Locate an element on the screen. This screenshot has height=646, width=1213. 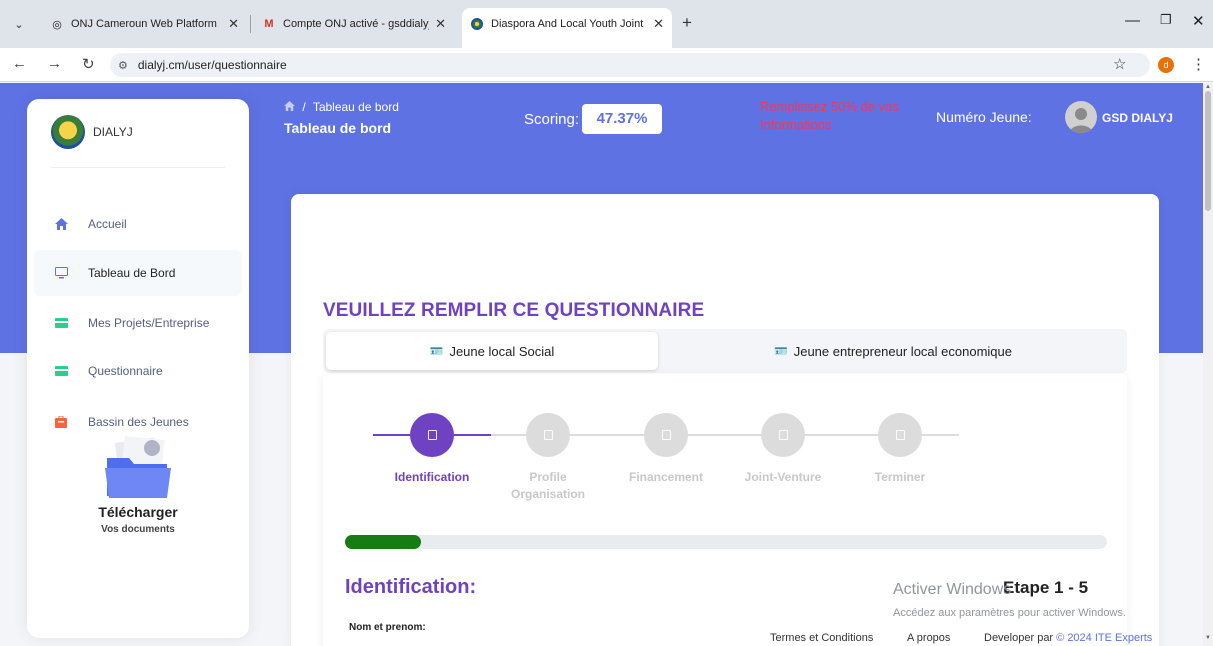
sidebar-item-tableau-de-bord: Tableau de Bord is located at coordinates (138, 273).